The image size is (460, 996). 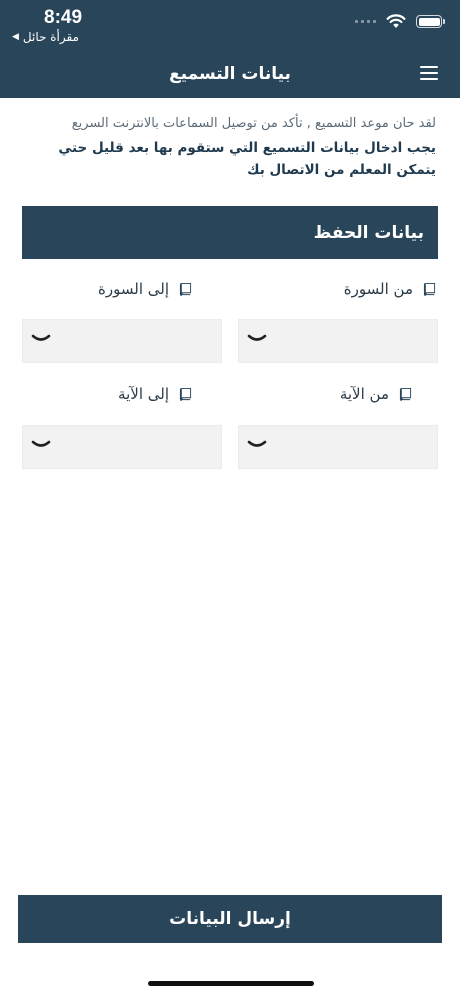 What do you see at coordinates (63, 17) in the screenshot?
I see `status-time: 8:49` at bounding box center [63, 17].